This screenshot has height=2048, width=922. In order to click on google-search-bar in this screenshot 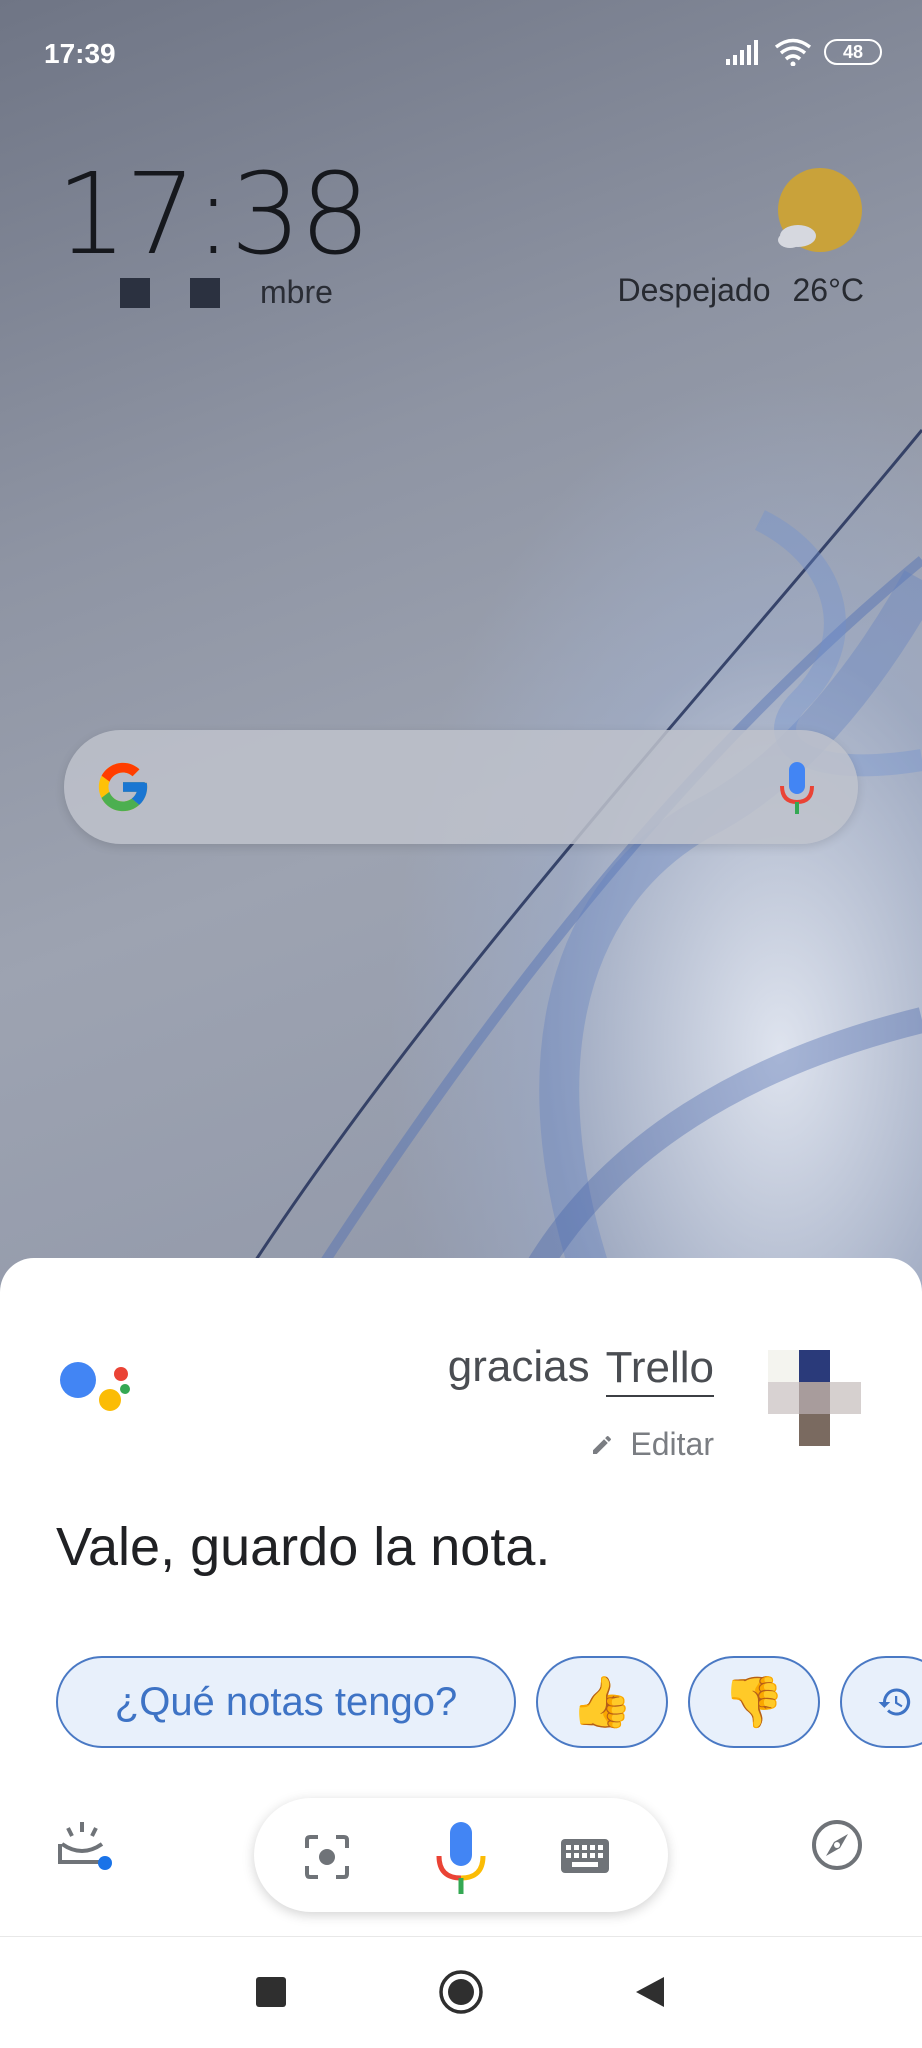, I will do `click(461, 787)`.